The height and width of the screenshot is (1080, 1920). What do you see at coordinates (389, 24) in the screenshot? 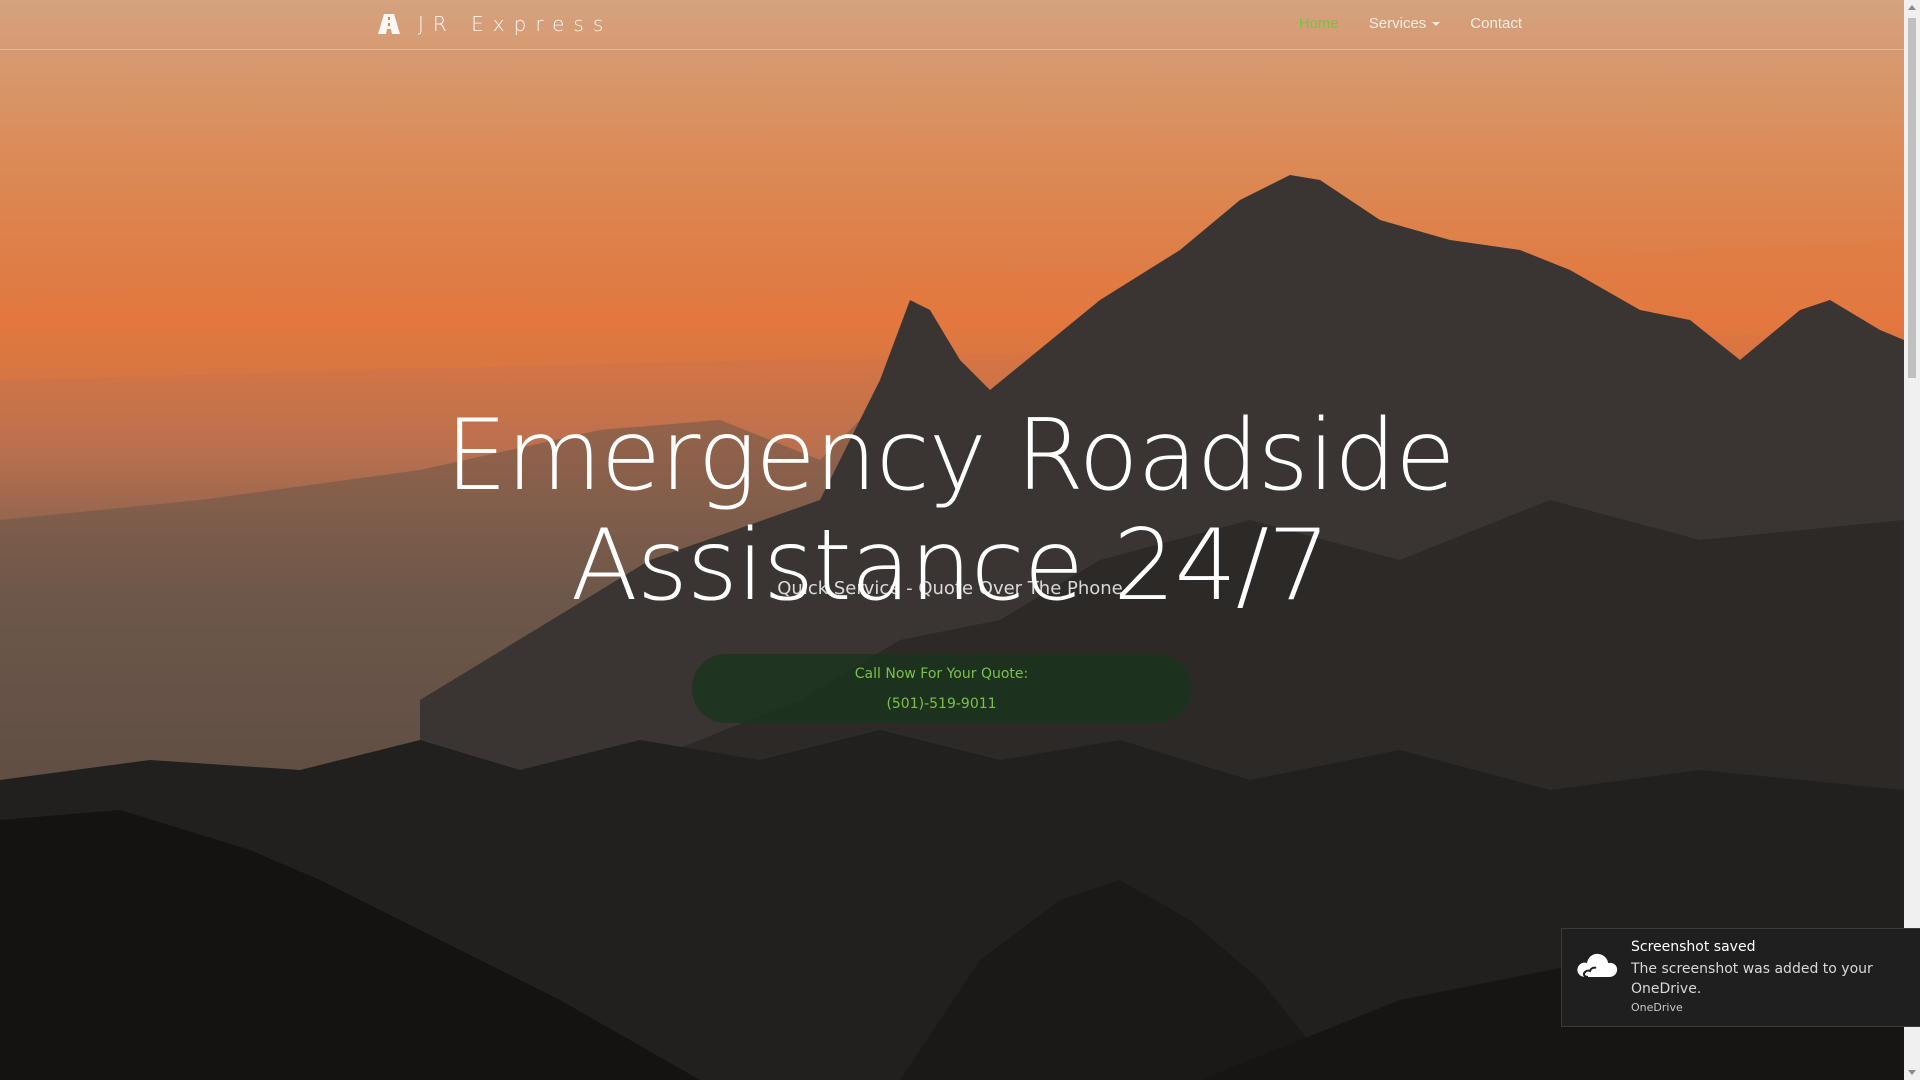
I see `road-icon` at bounding box center [389, 24].